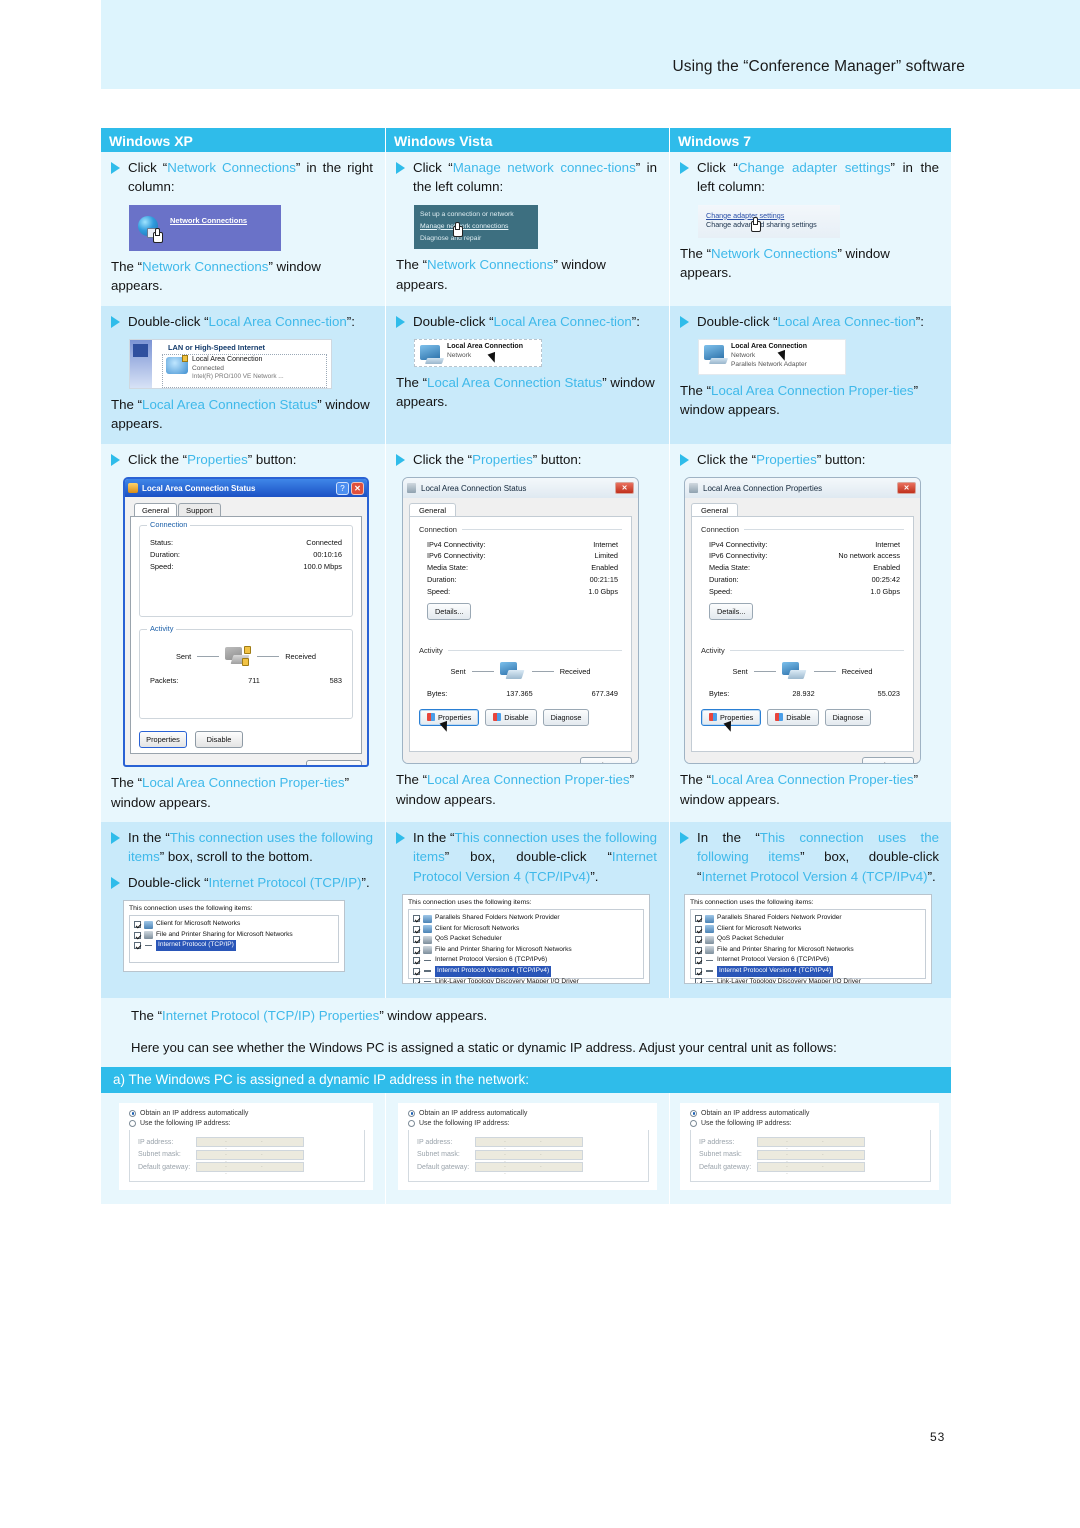 This screenshot has width=1080, height=1528. I want to click on bytes-received: 55.023, so click(888, 693).